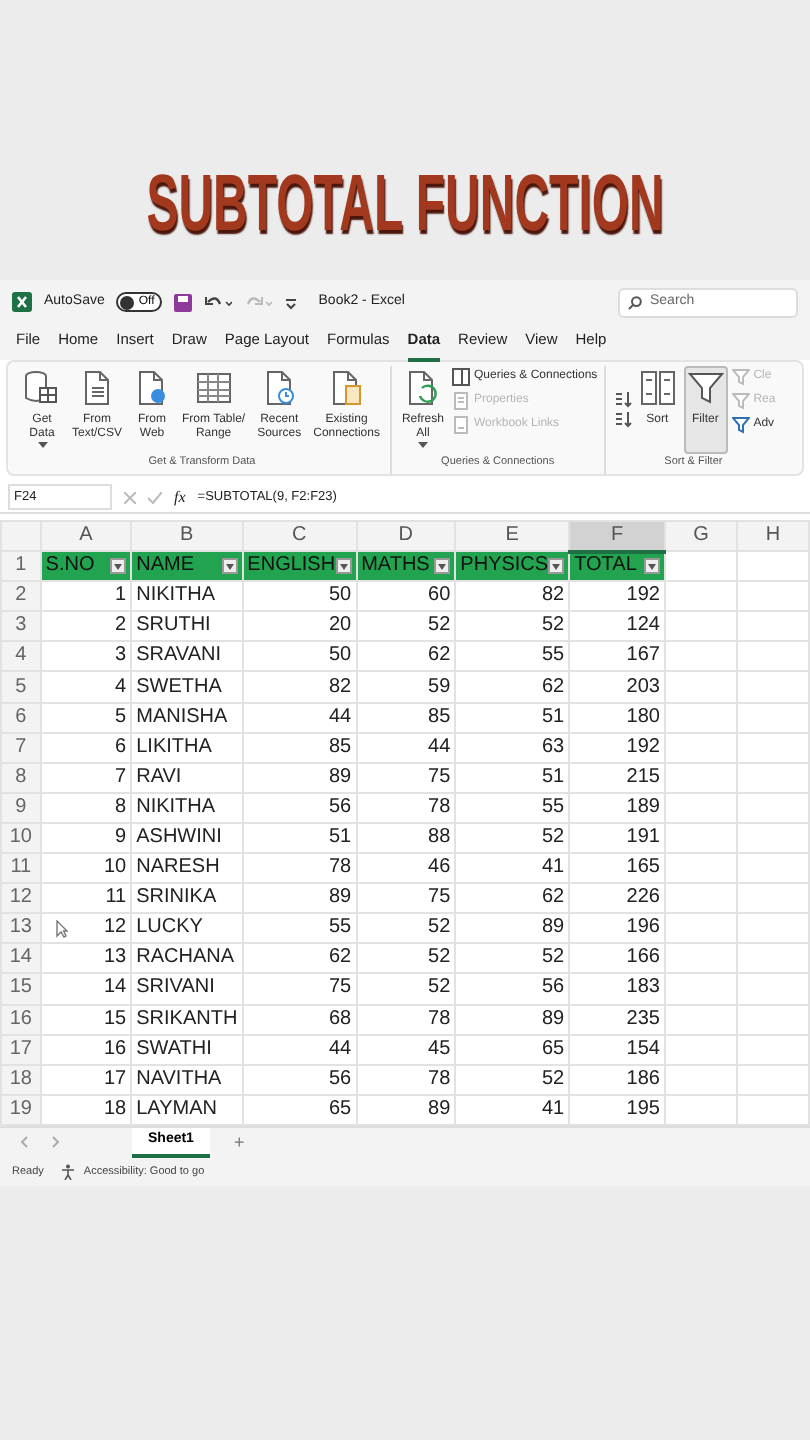 This screenshot has width=810, height=1440. I want to click on table-cell: 186, so click(617, 1079).